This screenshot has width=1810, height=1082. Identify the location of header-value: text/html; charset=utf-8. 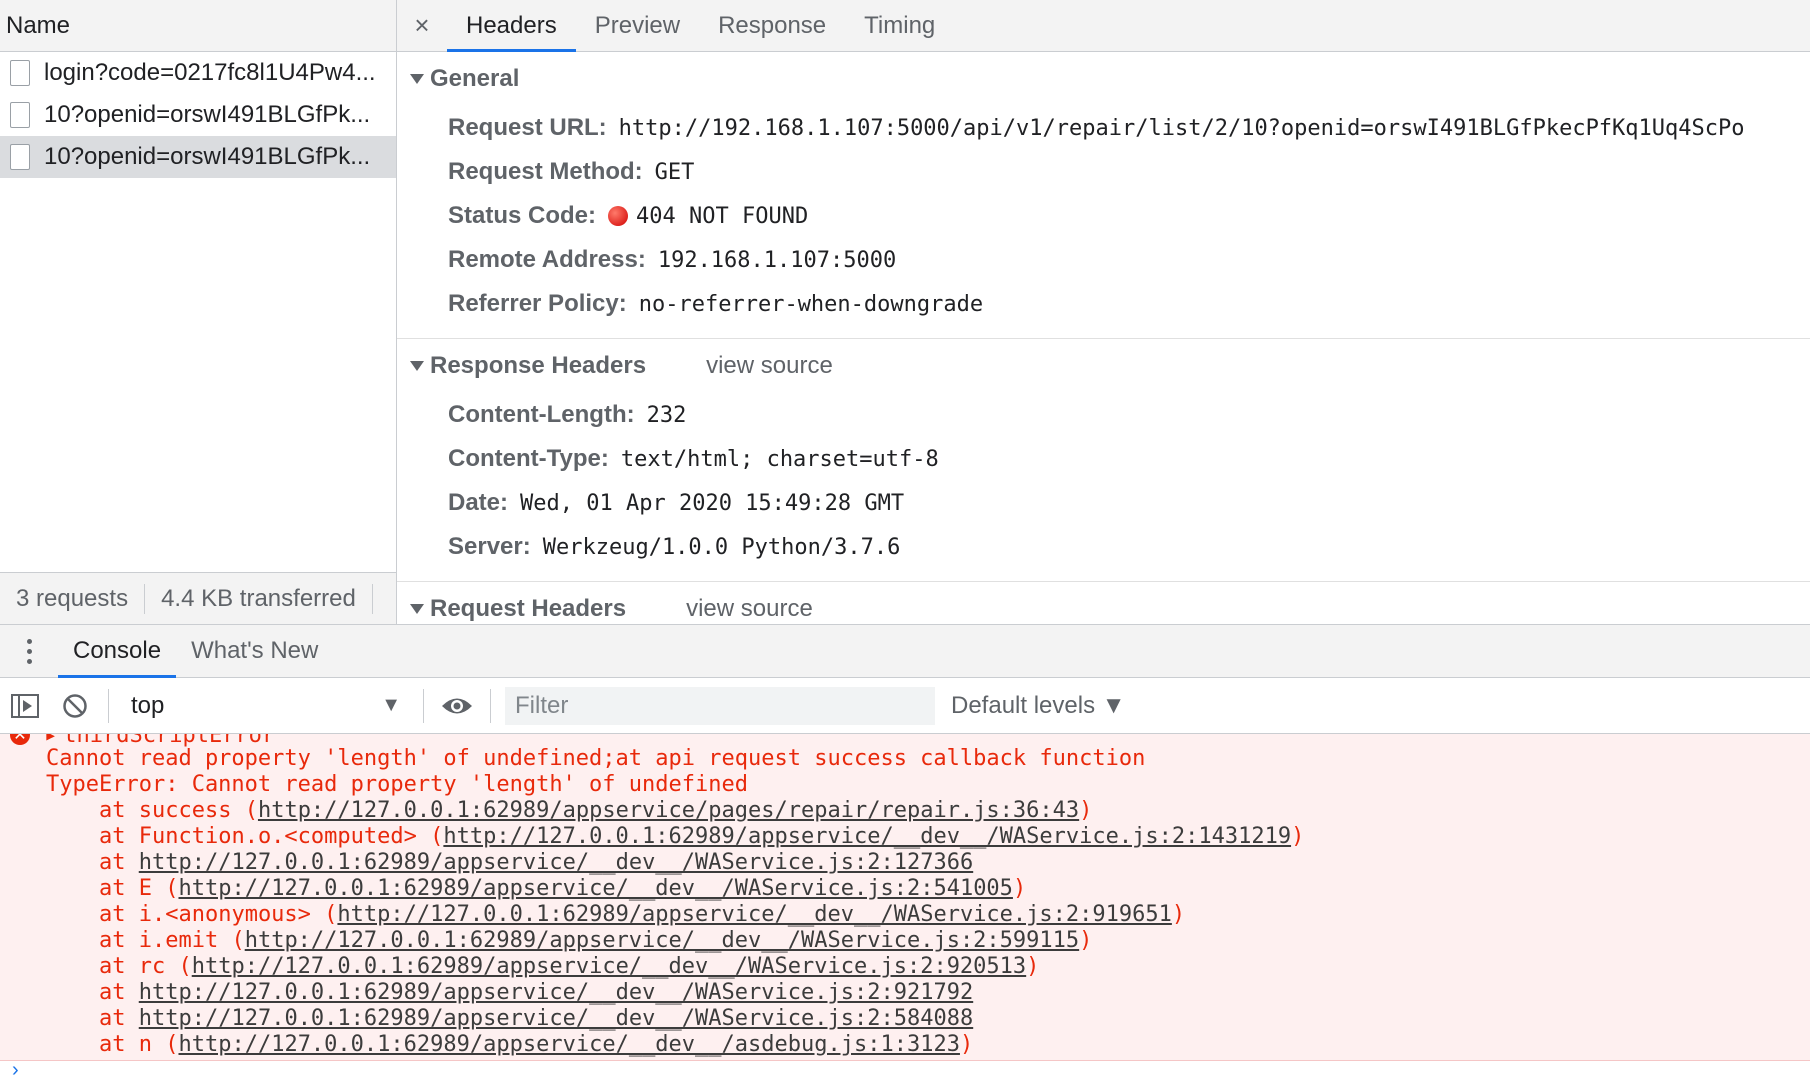
(779, 459).